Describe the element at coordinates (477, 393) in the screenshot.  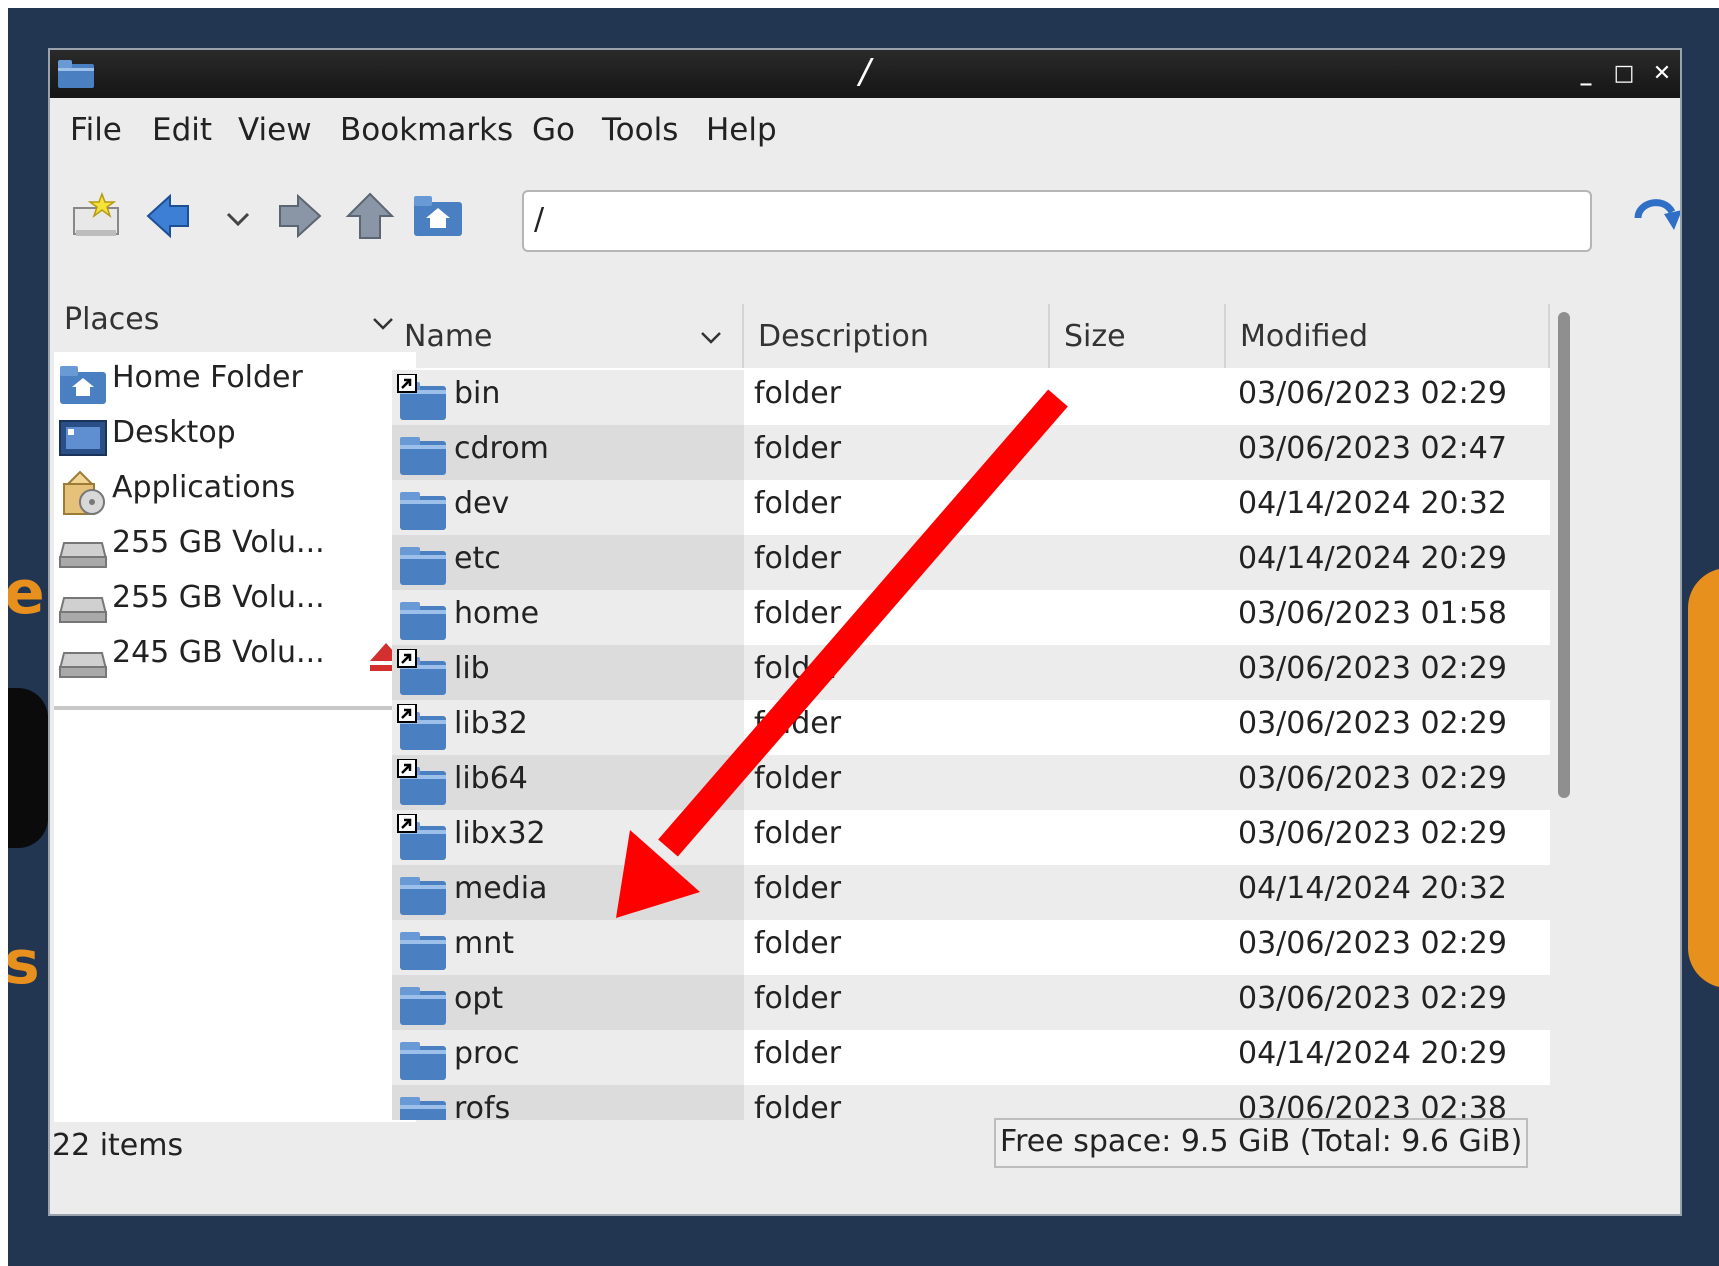
I see `file-name: bin` at that location.